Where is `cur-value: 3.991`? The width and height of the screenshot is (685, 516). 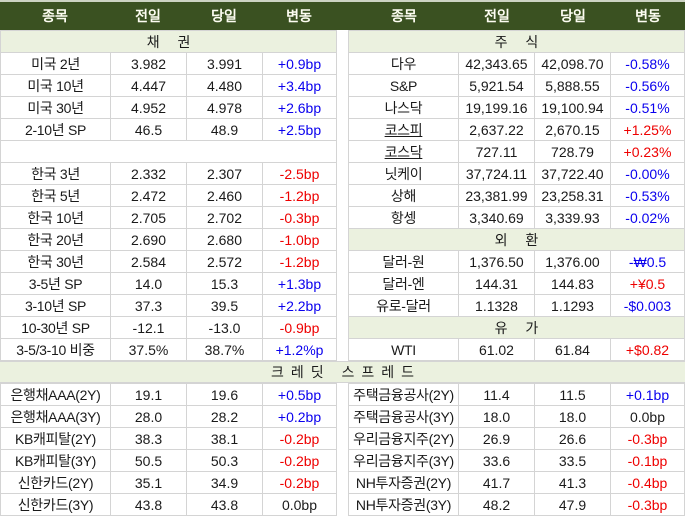
cur-value: 3.991 is located at coordinates (224, 63).